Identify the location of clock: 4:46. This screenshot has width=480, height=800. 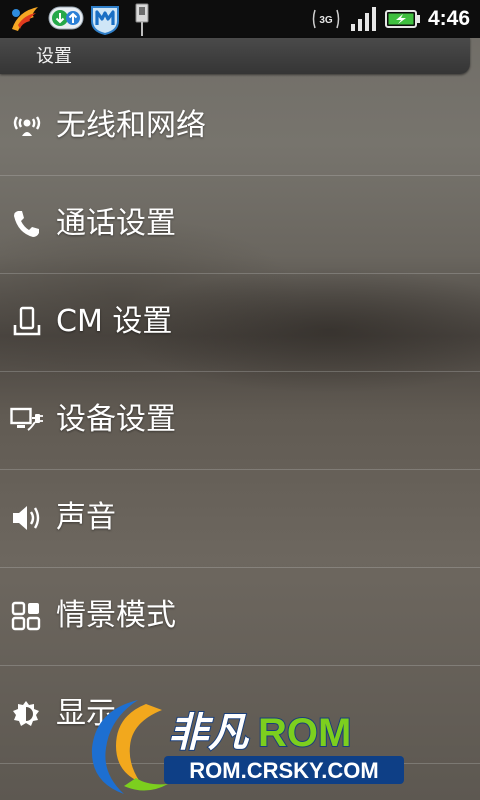
(448, 18).